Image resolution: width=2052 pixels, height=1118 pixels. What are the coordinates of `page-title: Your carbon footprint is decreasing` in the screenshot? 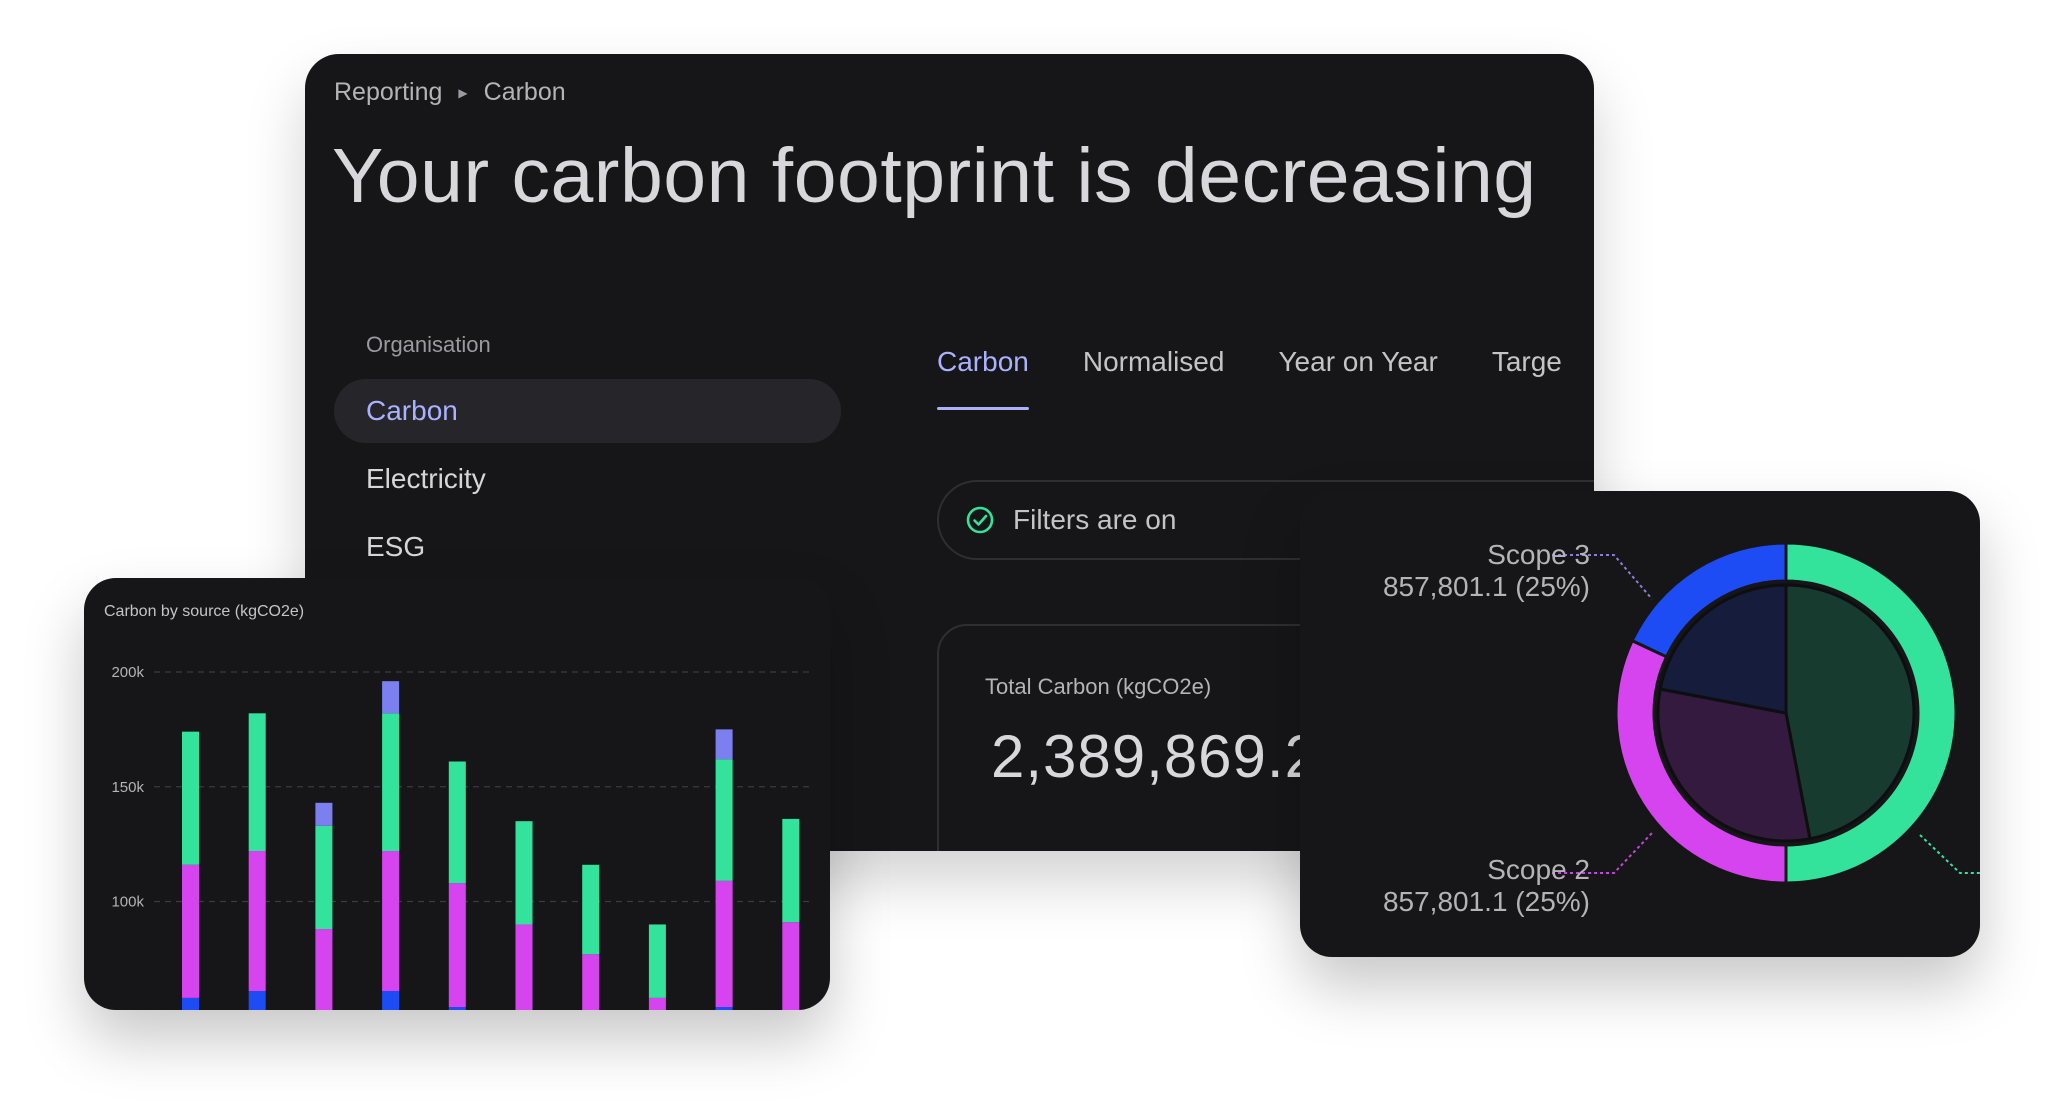 It's located at (934, 176).